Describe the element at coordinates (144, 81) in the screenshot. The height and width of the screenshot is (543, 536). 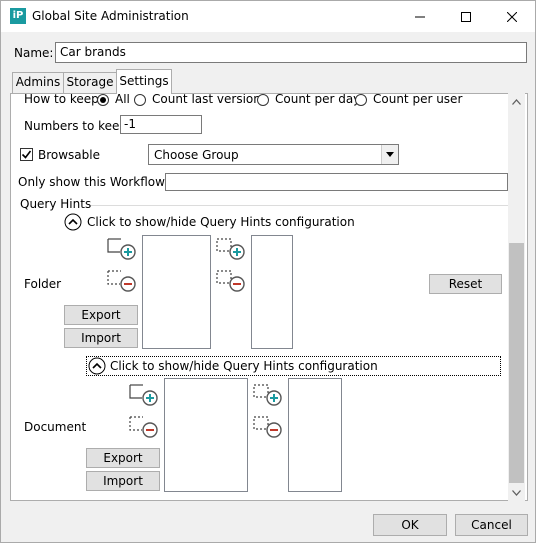
I see `tab-settings: Settings` at that location.